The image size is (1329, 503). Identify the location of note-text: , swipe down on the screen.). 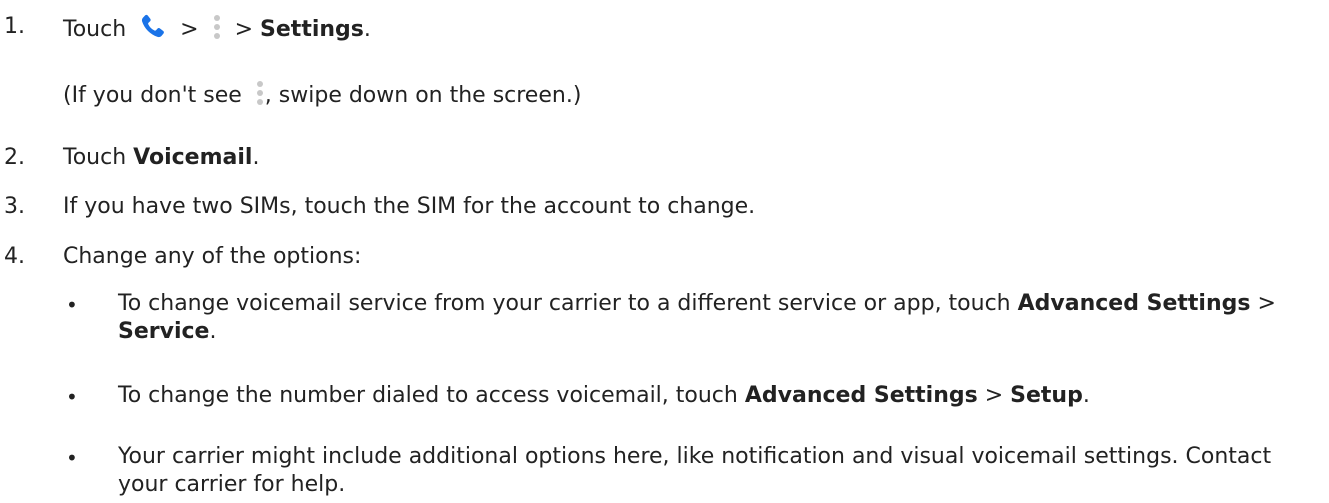
(423, 95).